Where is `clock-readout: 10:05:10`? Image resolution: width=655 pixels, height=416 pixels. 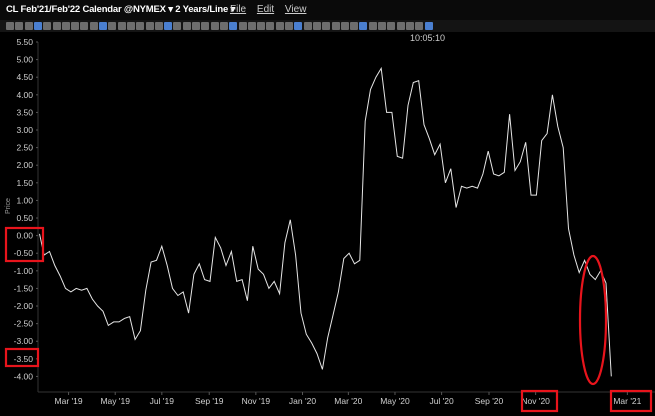 clock-readout: 10:05:10 is located at coordinates (427, 38).